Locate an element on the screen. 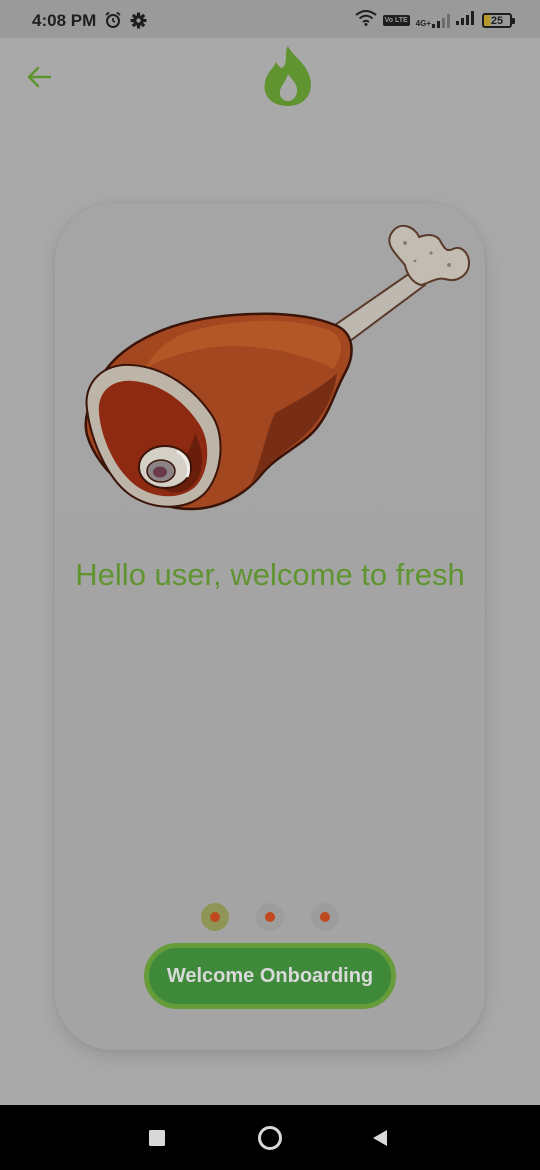  network-type-label: 4G+ is located at coordinates (423, 23).